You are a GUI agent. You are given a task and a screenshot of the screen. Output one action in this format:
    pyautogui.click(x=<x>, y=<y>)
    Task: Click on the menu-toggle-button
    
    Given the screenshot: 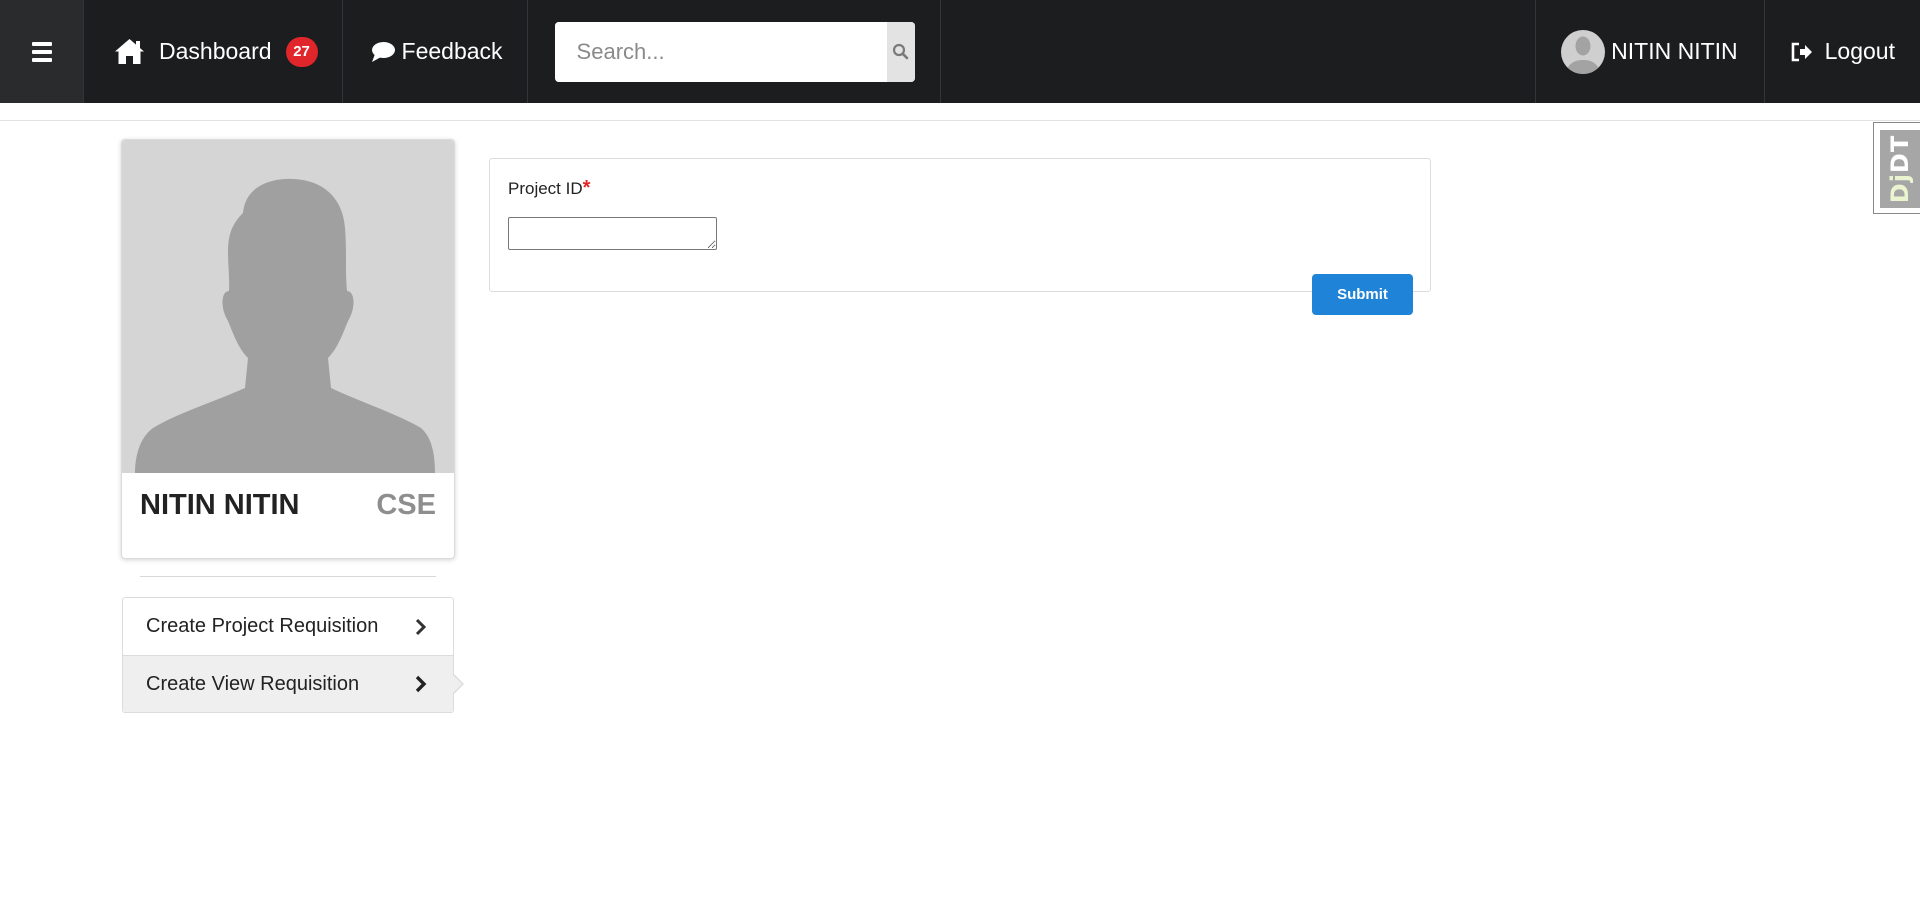 What is the action you would take?
    pyautogui.click(x=42, y=51)
    